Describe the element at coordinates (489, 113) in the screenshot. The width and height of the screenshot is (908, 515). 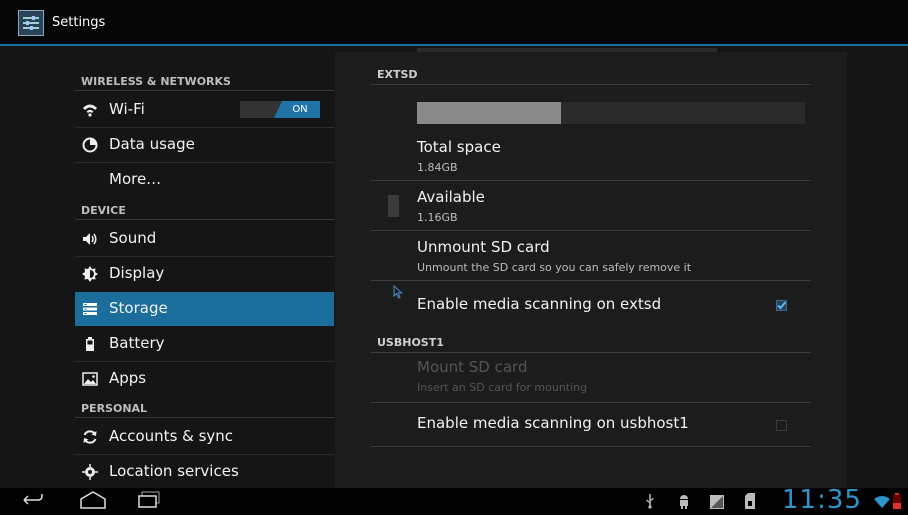
I see `storage-usage-fill` at that location.